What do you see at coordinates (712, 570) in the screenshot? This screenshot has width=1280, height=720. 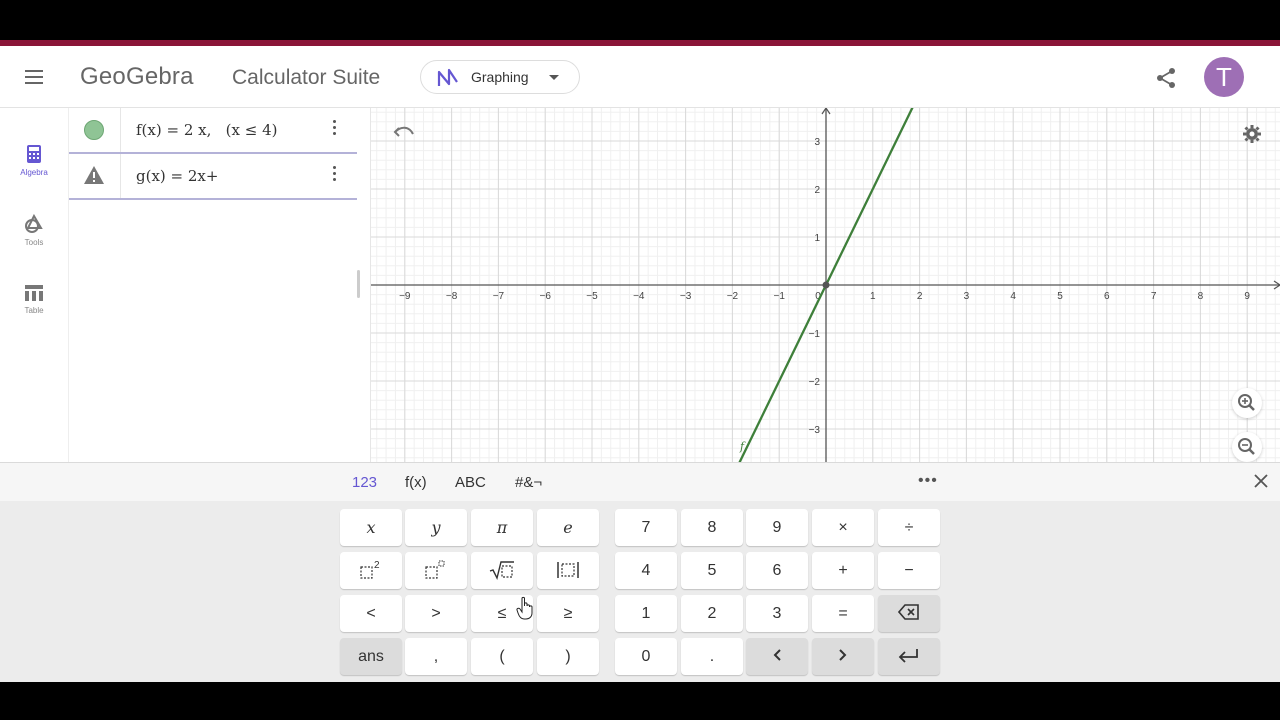 I see `key-5: 5` at bounding box center [712, 570].